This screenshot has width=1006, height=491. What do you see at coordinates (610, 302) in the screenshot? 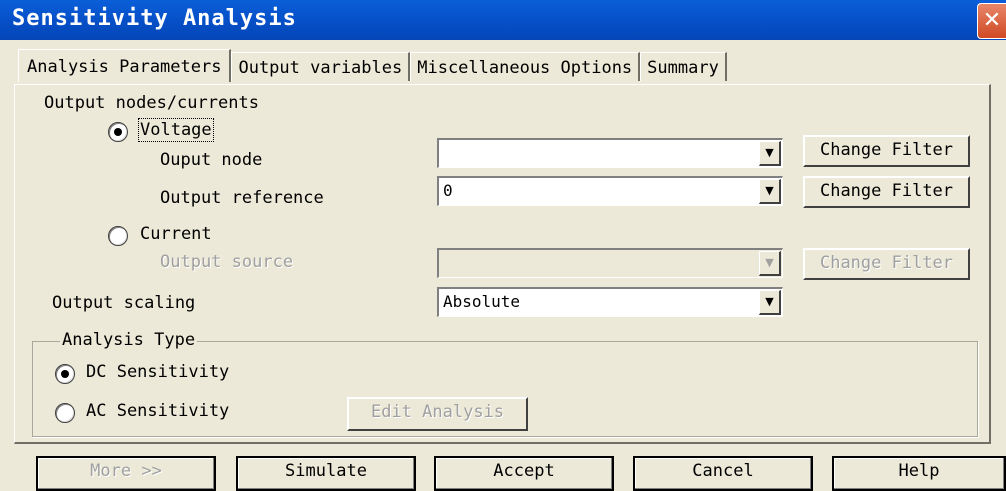
I see `output-scaling-dropdown: Absolute ▼` at bounding box center [610, 302].